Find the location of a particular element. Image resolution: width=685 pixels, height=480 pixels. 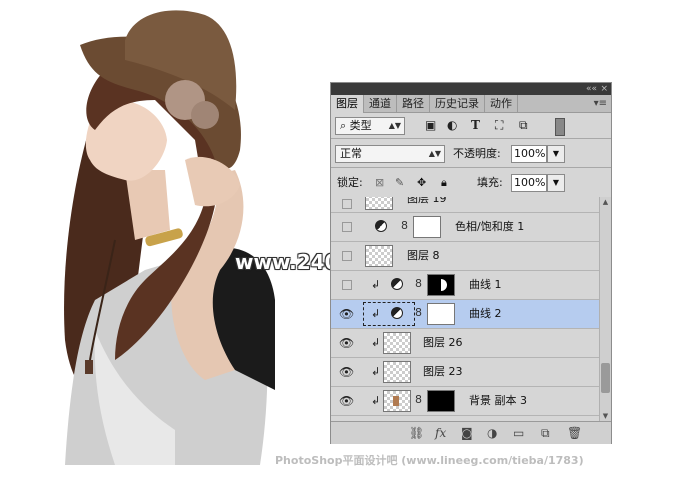

blend-mode-value: 正常 is located at coordinates (351, 153).